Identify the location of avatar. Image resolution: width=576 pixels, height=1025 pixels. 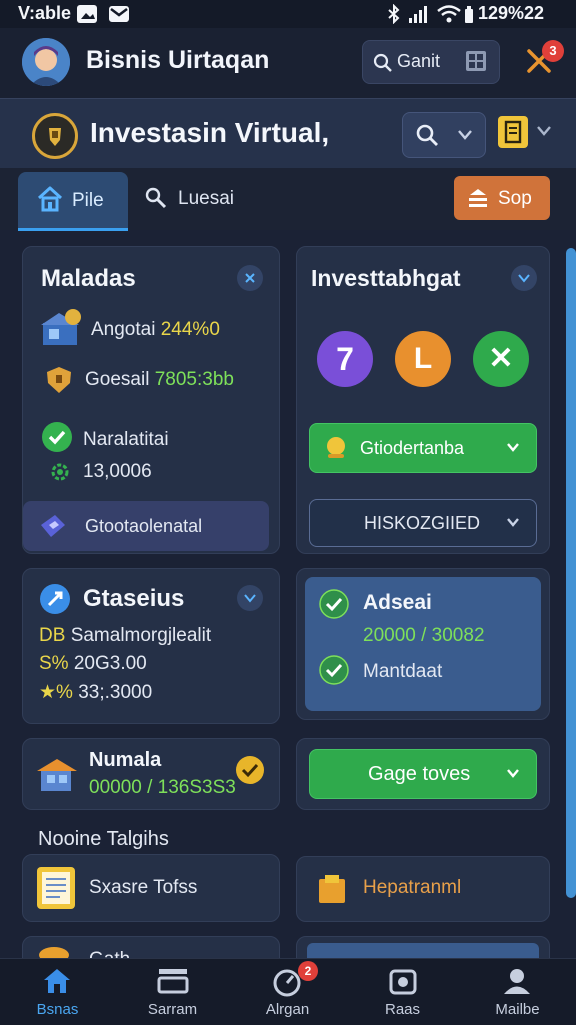
(46, 62).